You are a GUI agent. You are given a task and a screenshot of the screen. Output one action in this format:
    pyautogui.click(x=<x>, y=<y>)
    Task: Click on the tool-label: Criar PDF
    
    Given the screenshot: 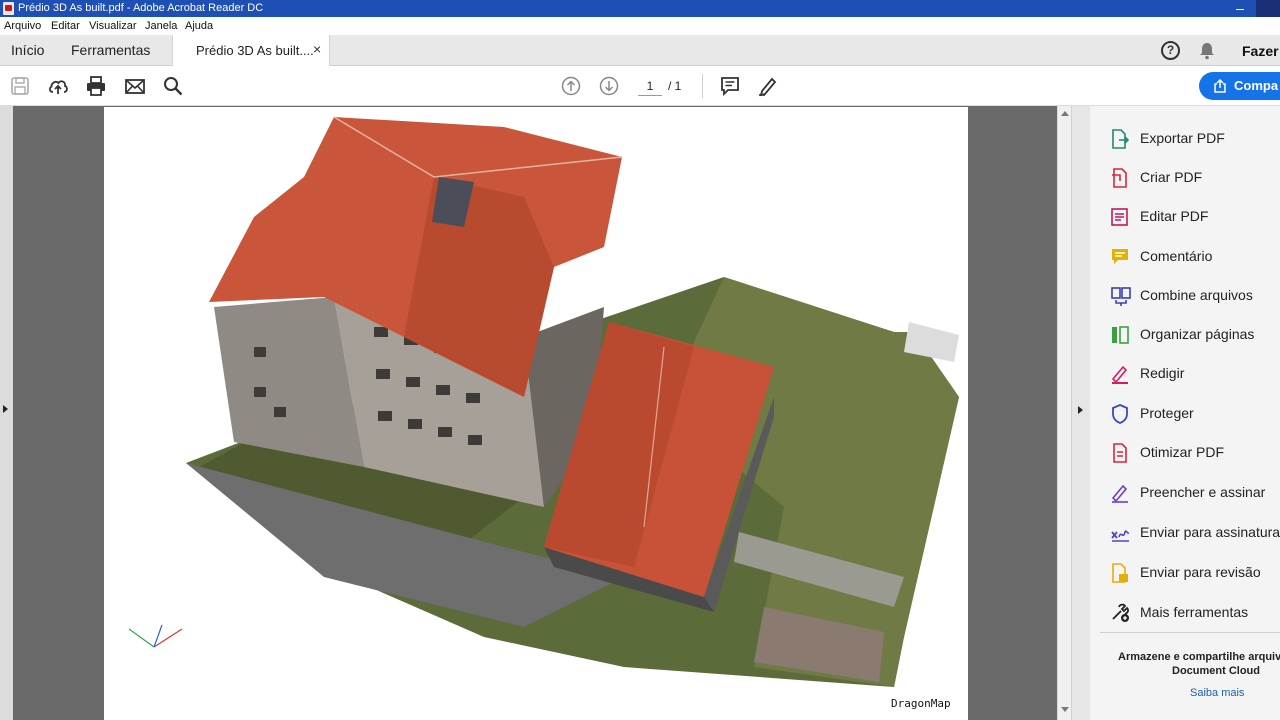 What is the action you would take?
    pyautogui.click(x=1171, y=177)
    